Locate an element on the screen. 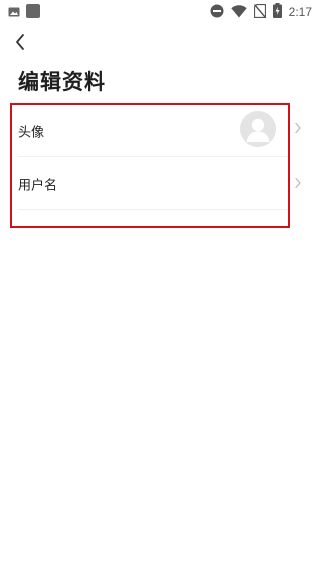 This screenshot has height=568, width=320. list-item-label: 用户名 is located at coordinates (38, 186).